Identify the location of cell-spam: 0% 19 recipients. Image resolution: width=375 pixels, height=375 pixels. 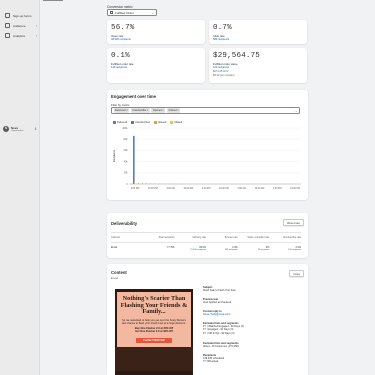
(254, 248).